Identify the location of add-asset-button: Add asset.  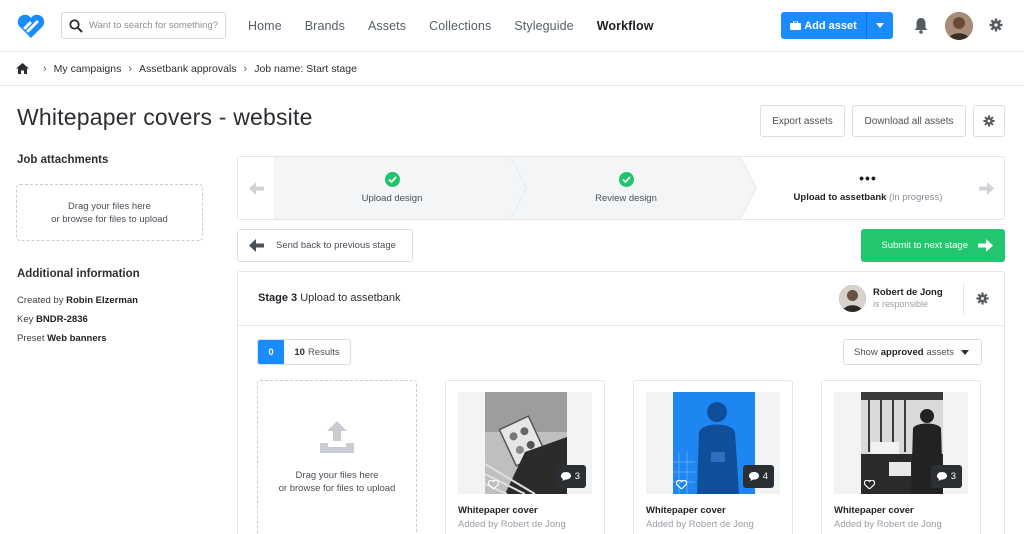
(824, 25).